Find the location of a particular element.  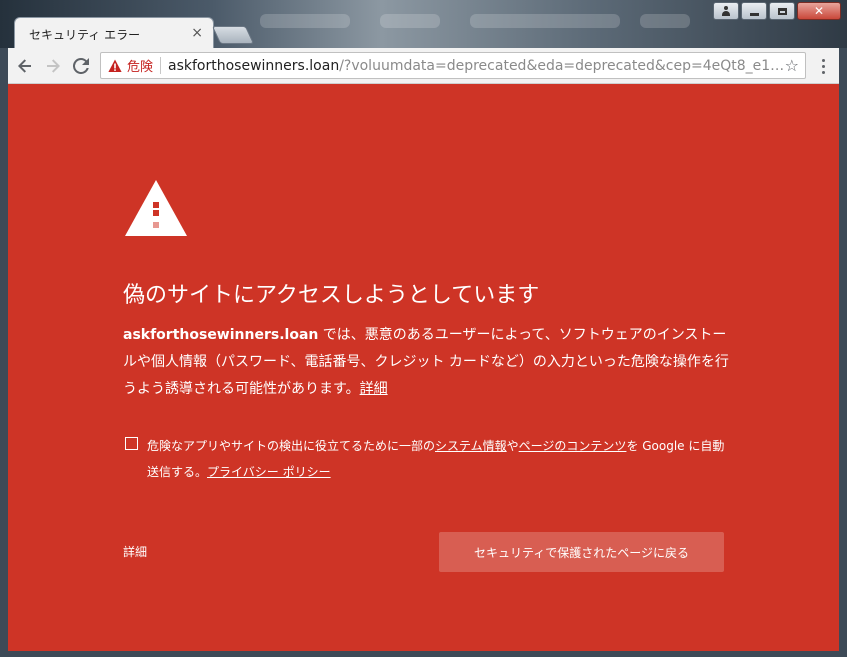

browser-menu-button is located at coordinates (823, 66).